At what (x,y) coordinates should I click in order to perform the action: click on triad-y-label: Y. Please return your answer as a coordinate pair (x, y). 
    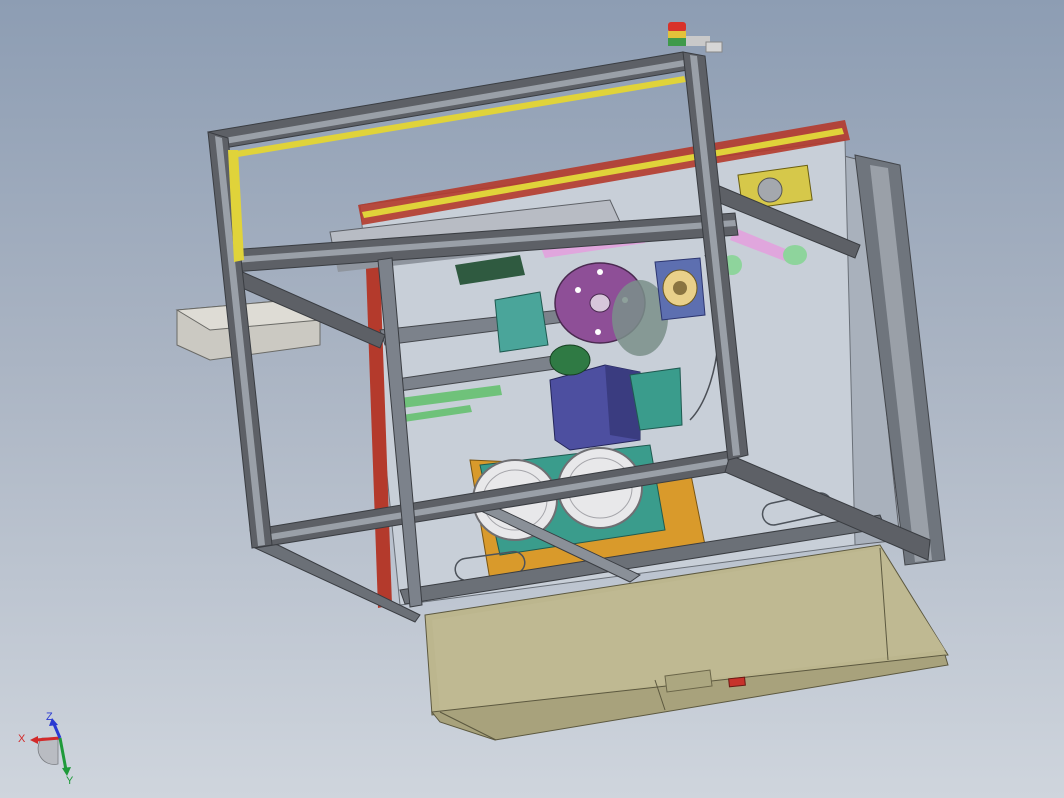
    Looking at the image, I should click on (70, 780).